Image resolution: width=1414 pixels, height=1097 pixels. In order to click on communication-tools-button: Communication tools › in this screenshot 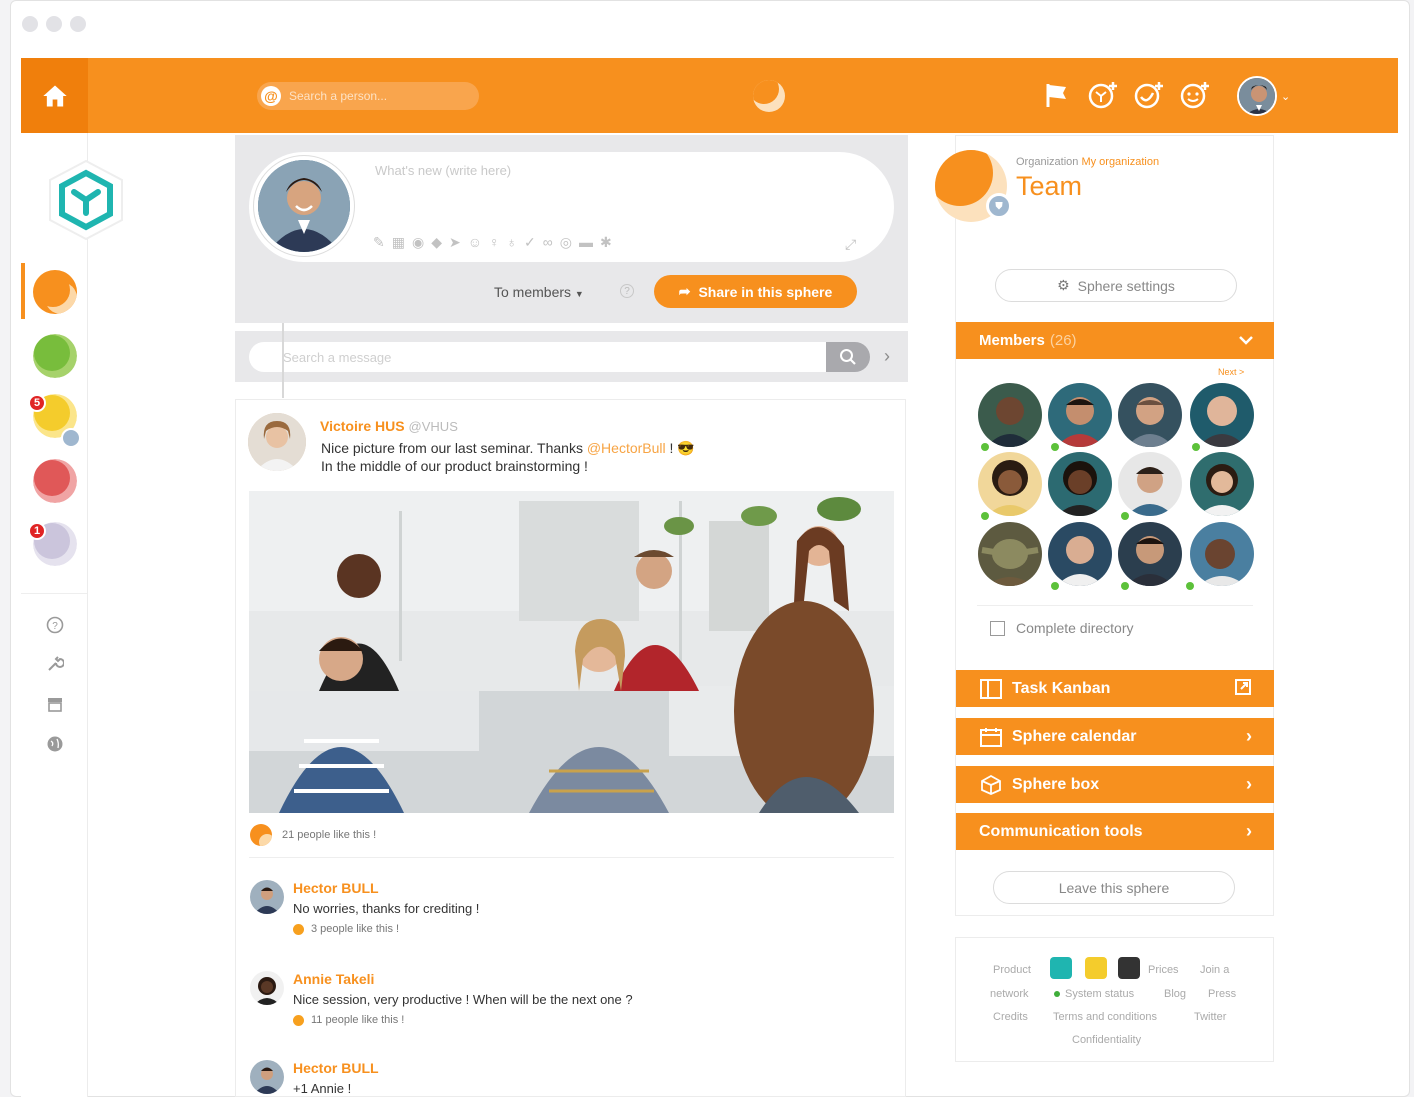, I will do `click(1115, 831)`.